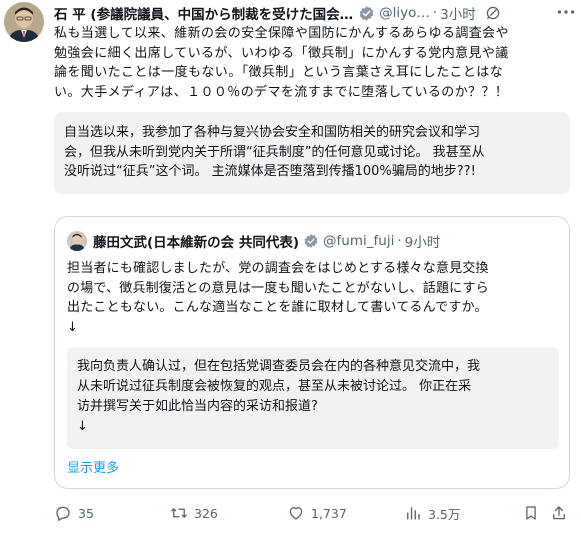 Image resolution: width=581 pixels, height=533 pixels. What do you see at coordinates (206, 513) in the screenshot?
I see `retweet-count: 326` at bounding box center [206, 513].